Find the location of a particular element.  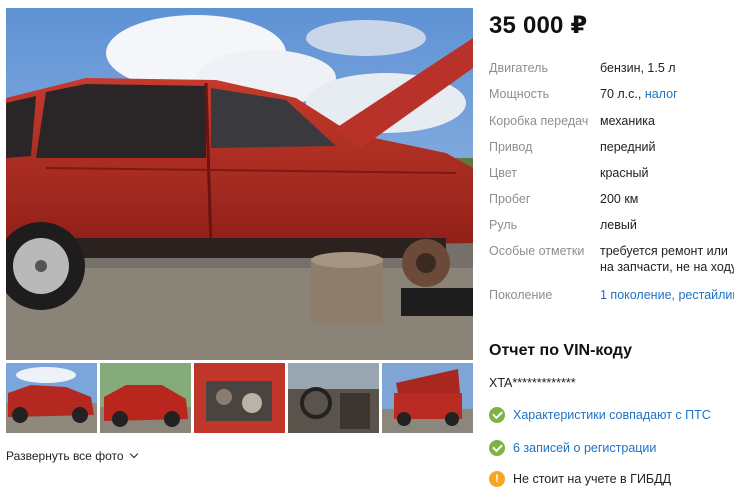

vin-check-text: Не стоит на учете в ГИБДД is located at coordinates (592, 479).